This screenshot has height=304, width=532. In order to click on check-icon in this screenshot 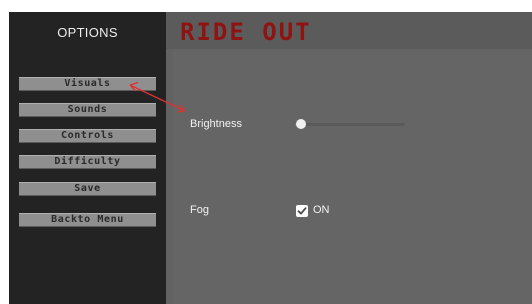, I will do `click(302, 211)`.